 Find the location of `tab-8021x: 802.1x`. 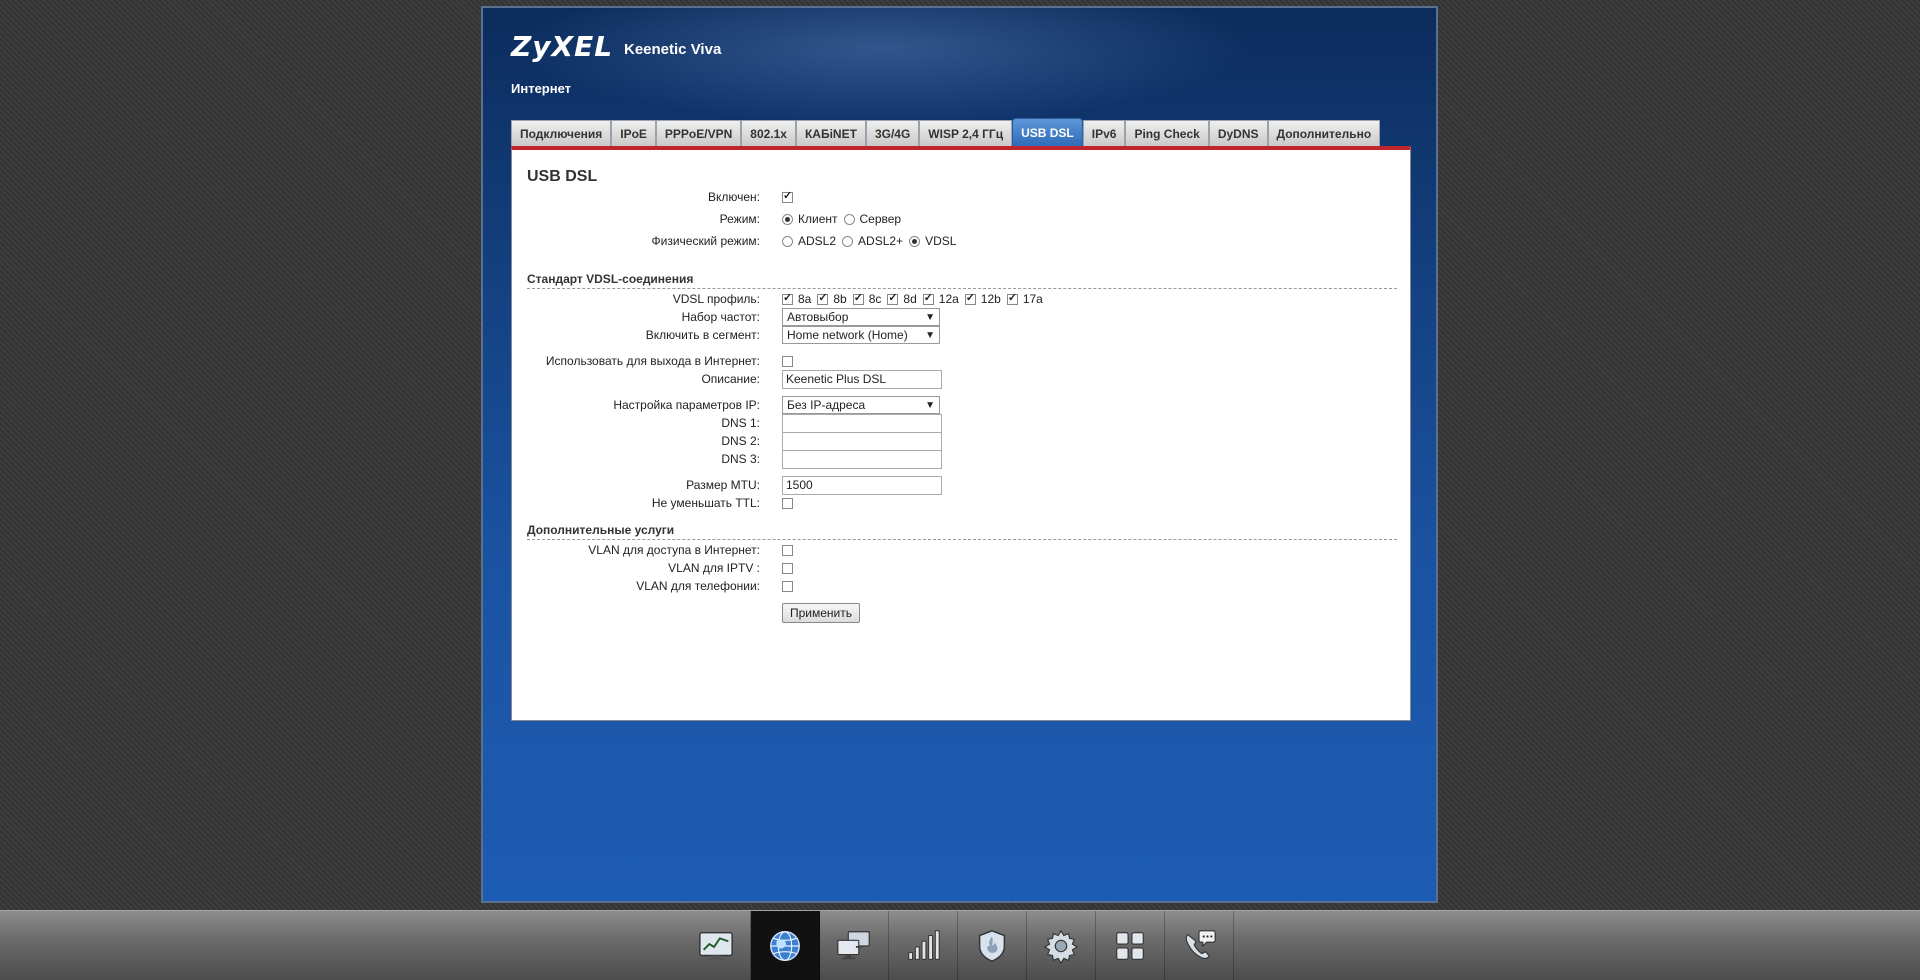

tab-8021x: 802.1x is located at coordinates (768, 133).